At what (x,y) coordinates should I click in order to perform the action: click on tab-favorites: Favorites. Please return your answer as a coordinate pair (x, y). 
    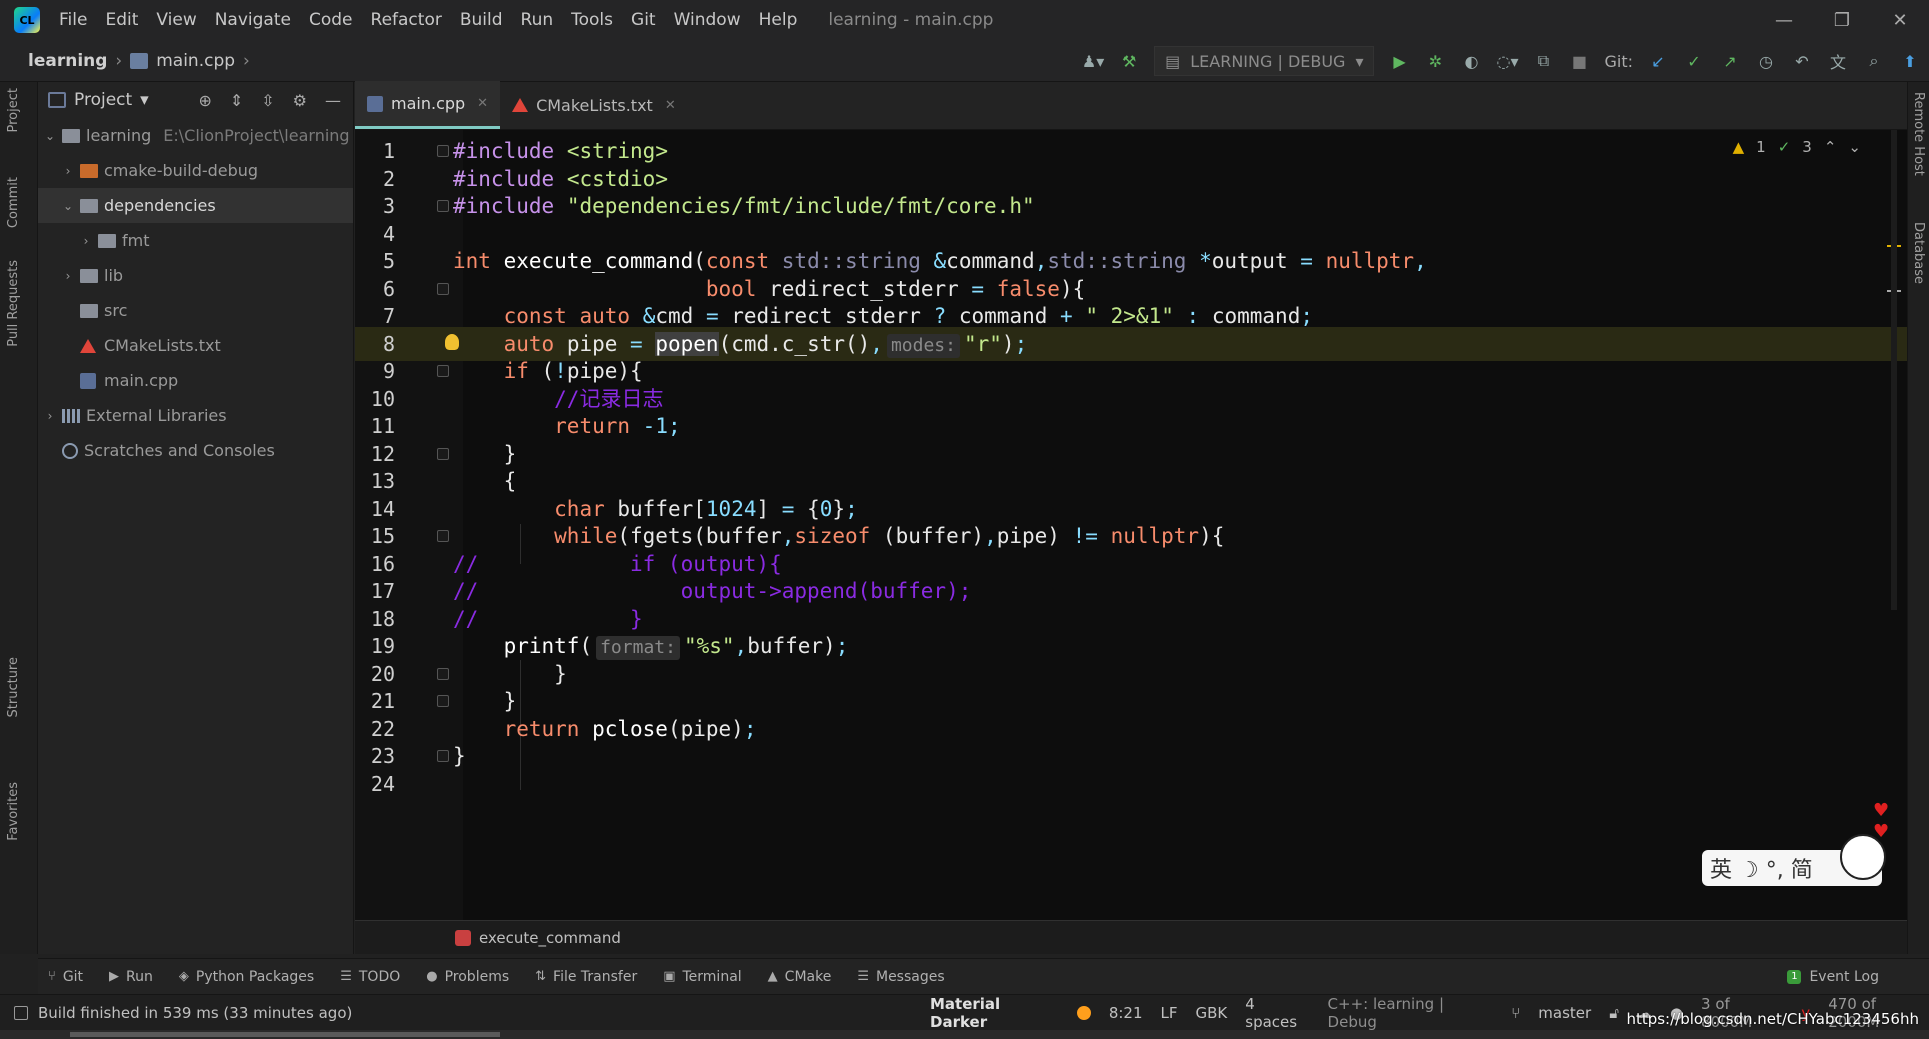
    Looking at the image, I should click on (13, 811).